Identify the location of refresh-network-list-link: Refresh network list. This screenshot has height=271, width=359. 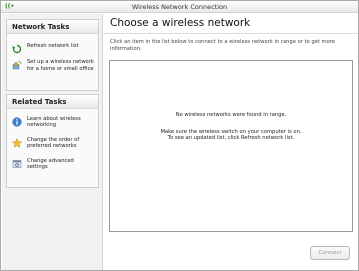
(52, 48).